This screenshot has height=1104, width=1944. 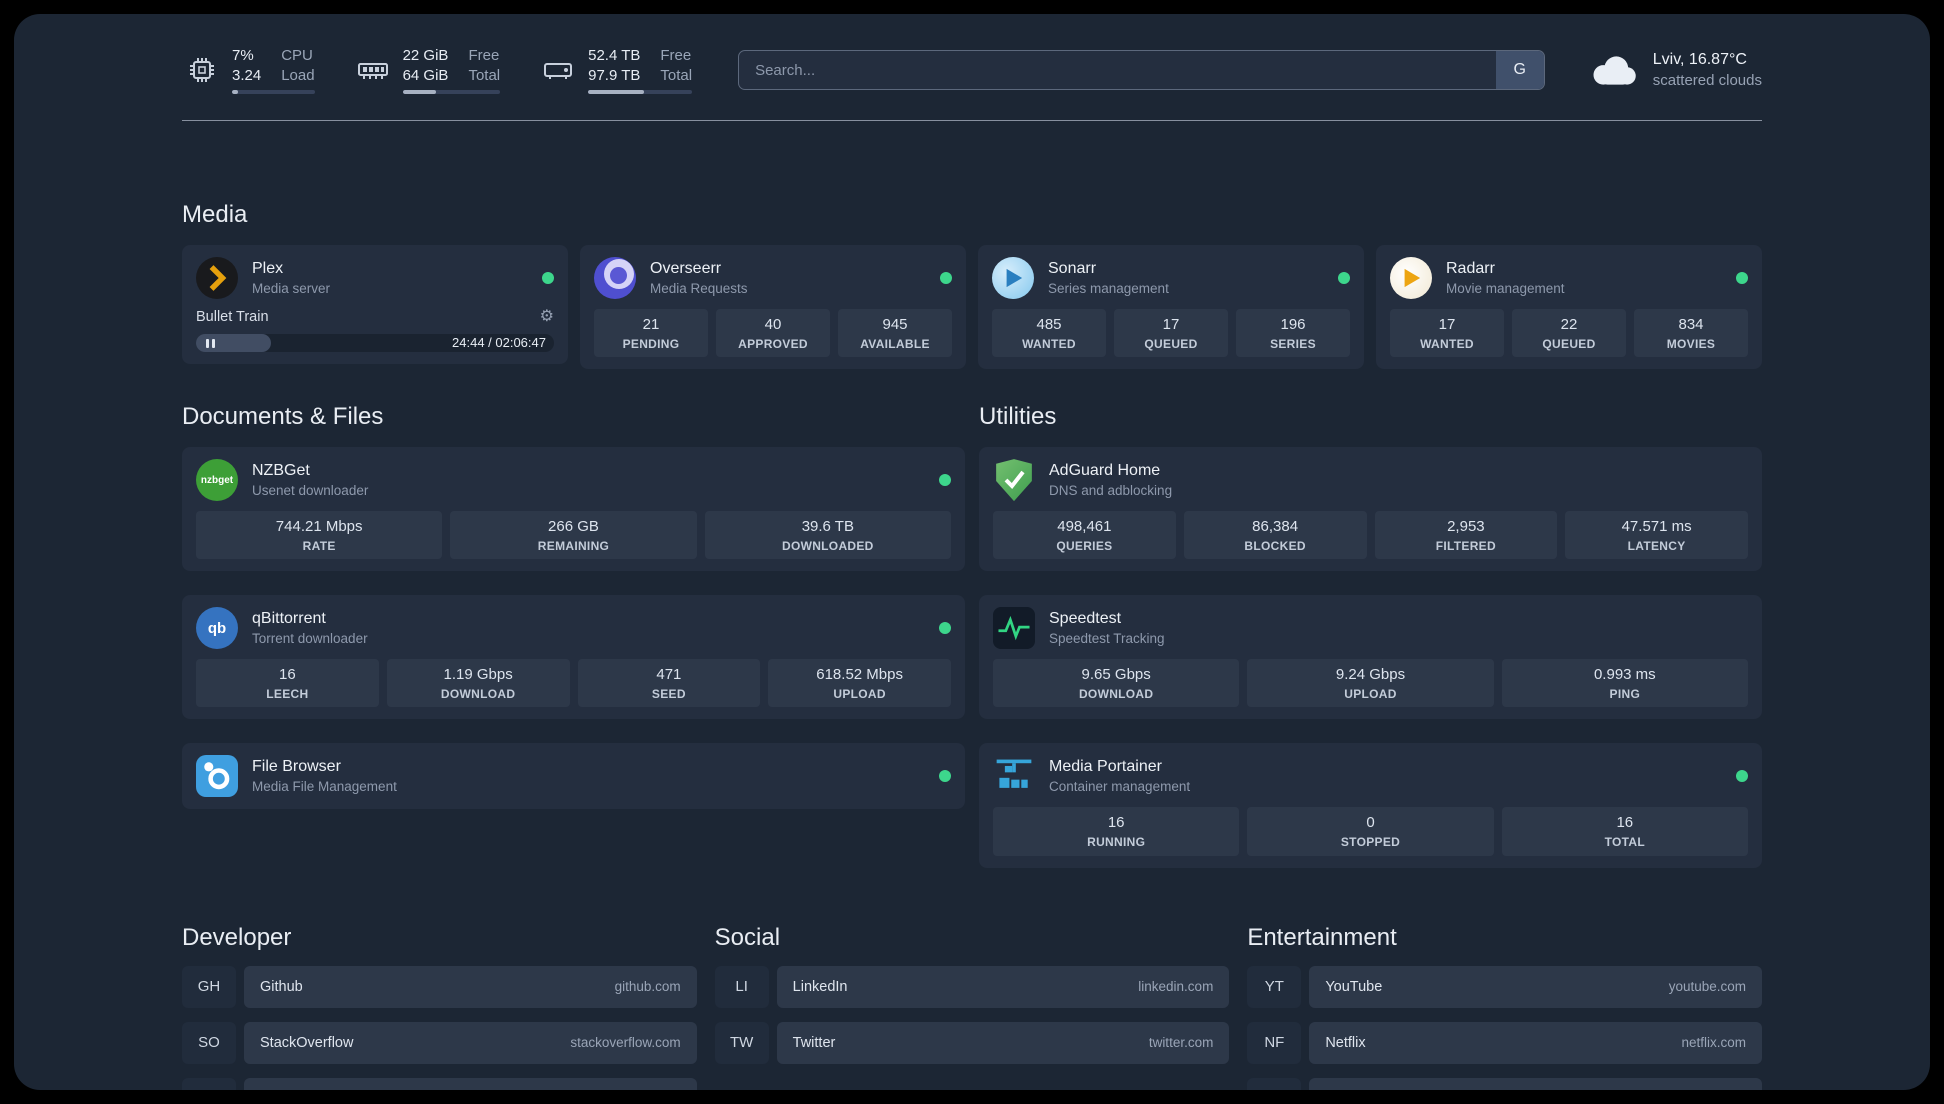 I want to click on bookmark-abbr: TW, so click(x=741, y=1042).